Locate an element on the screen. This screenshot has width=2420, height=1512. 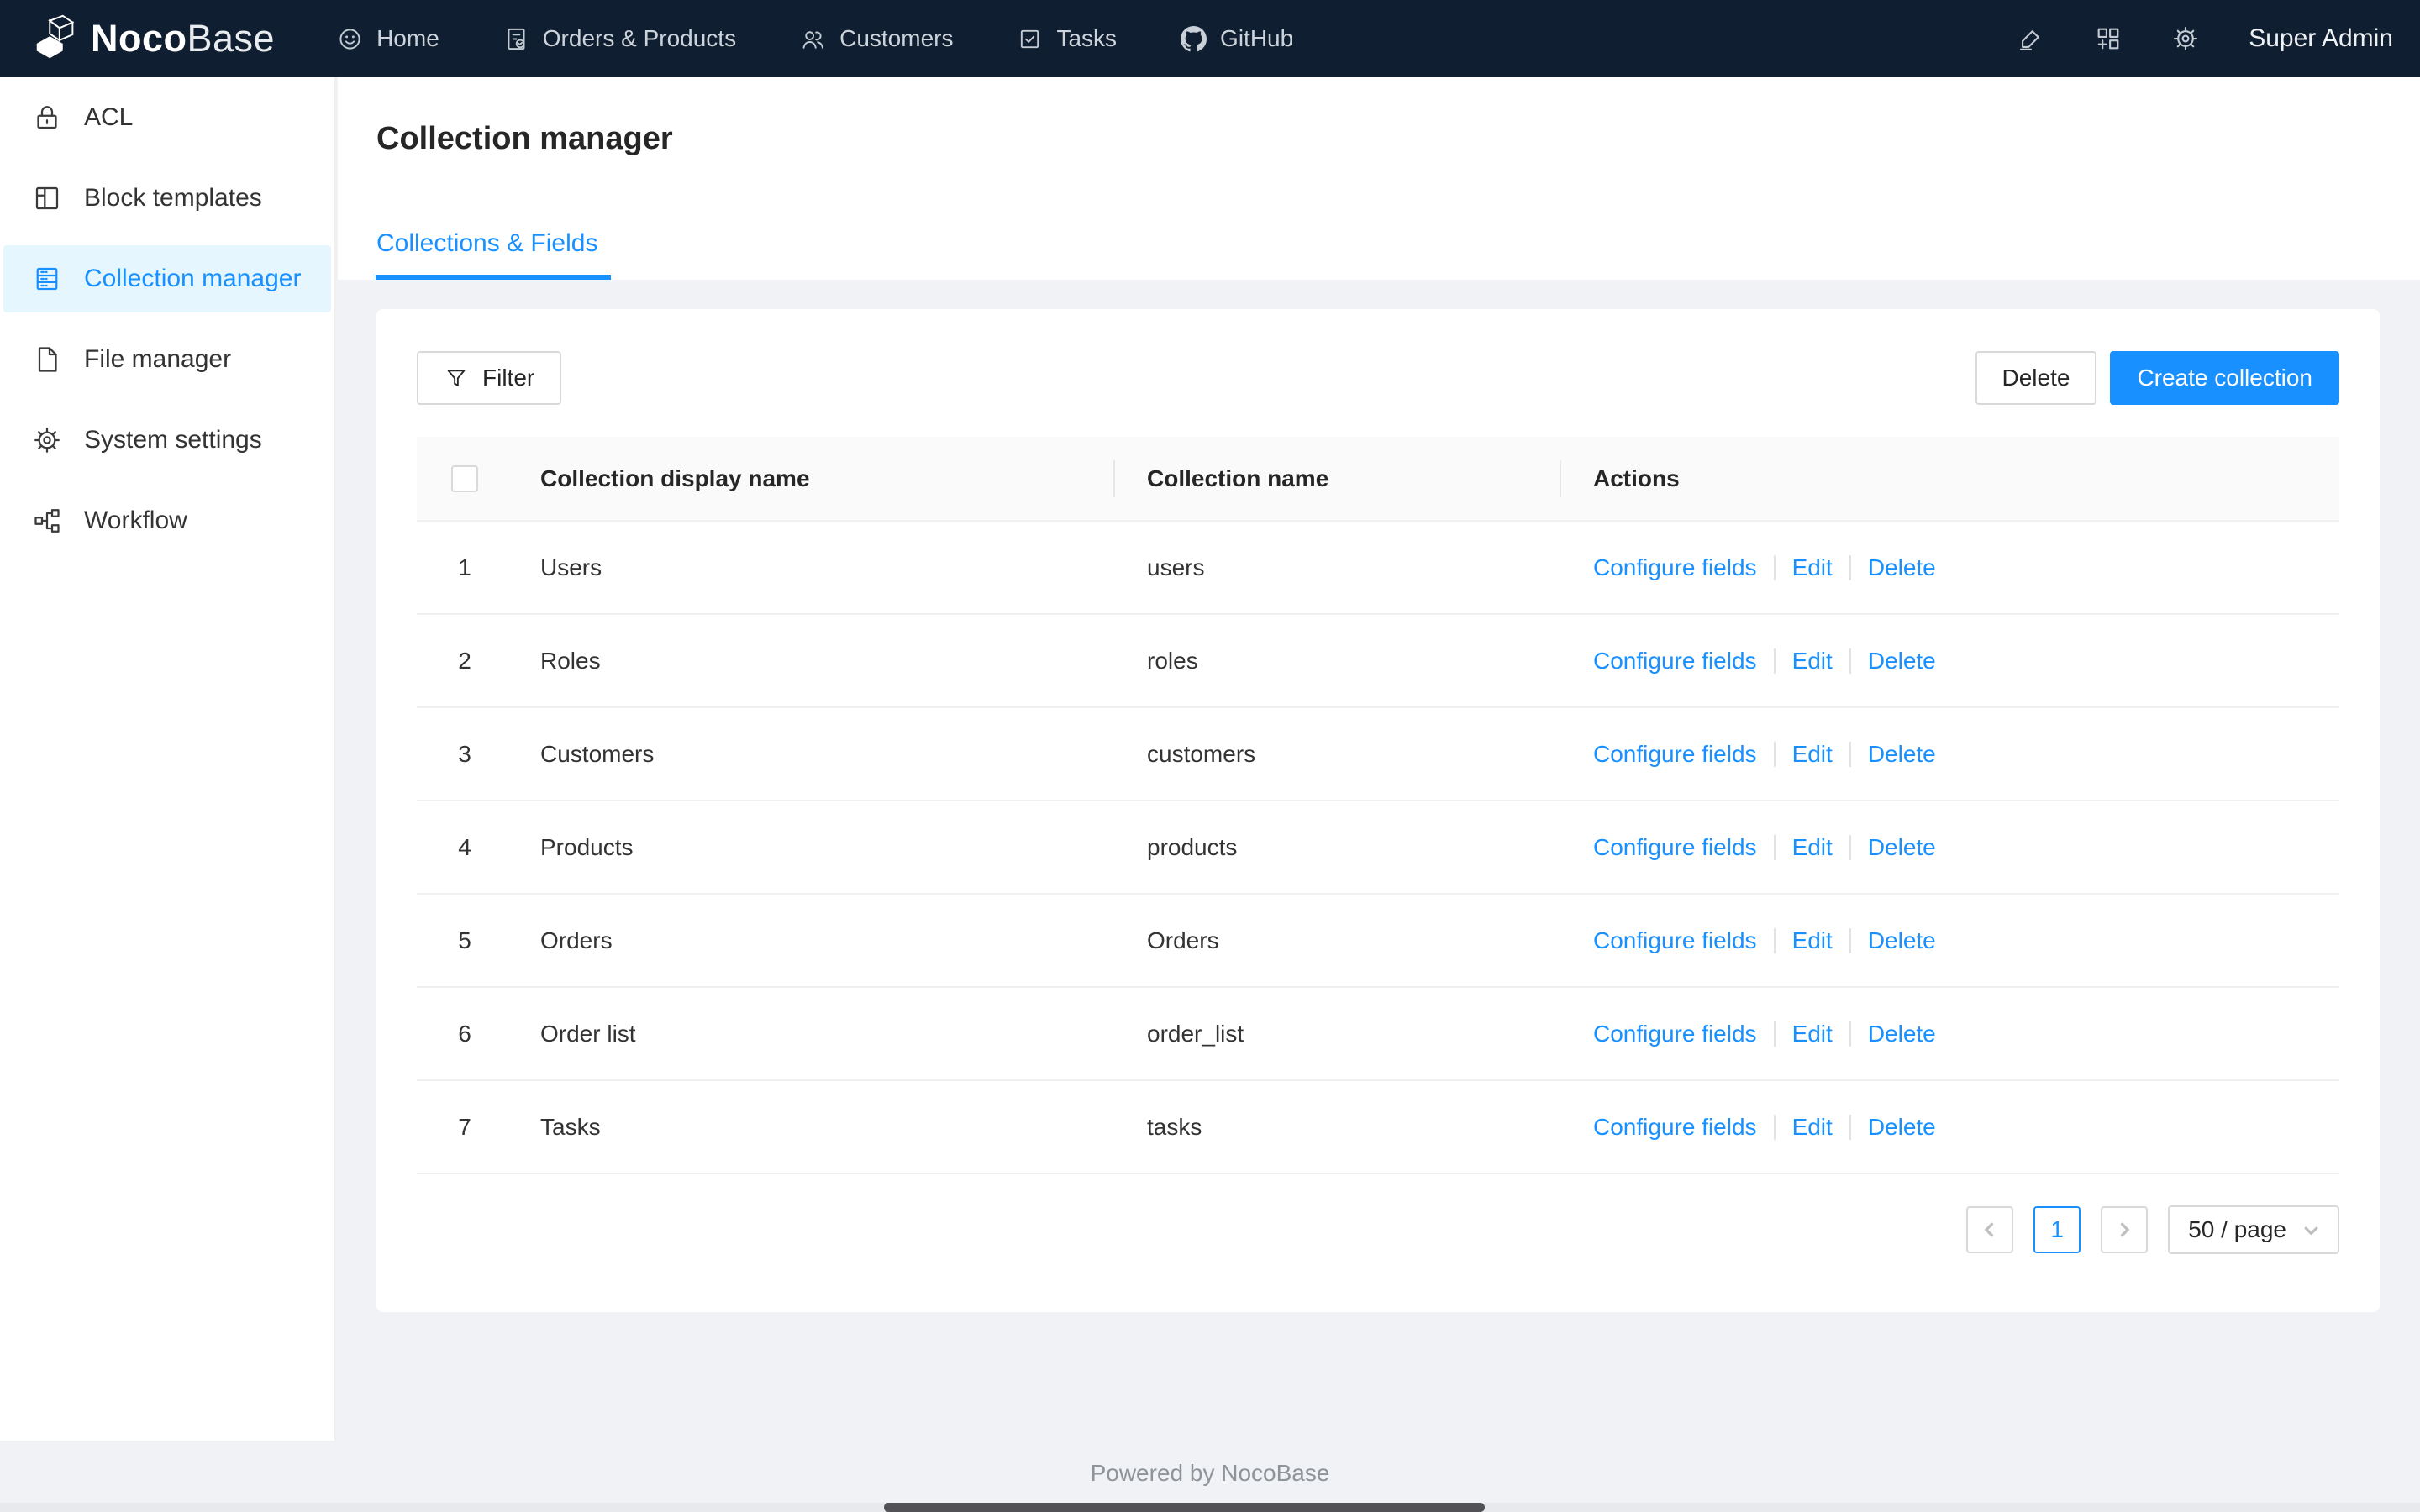
page-size-value: 50 / page is located at coordinates (2237, 1229).